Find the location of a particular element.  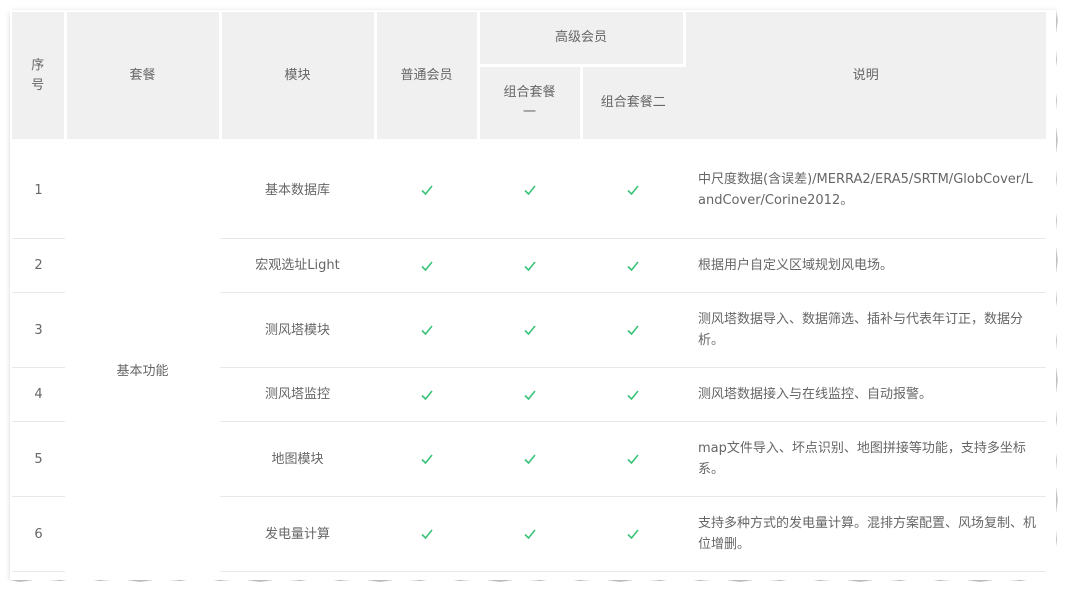

header-module: 模块 is located at coordinates (298, 77).